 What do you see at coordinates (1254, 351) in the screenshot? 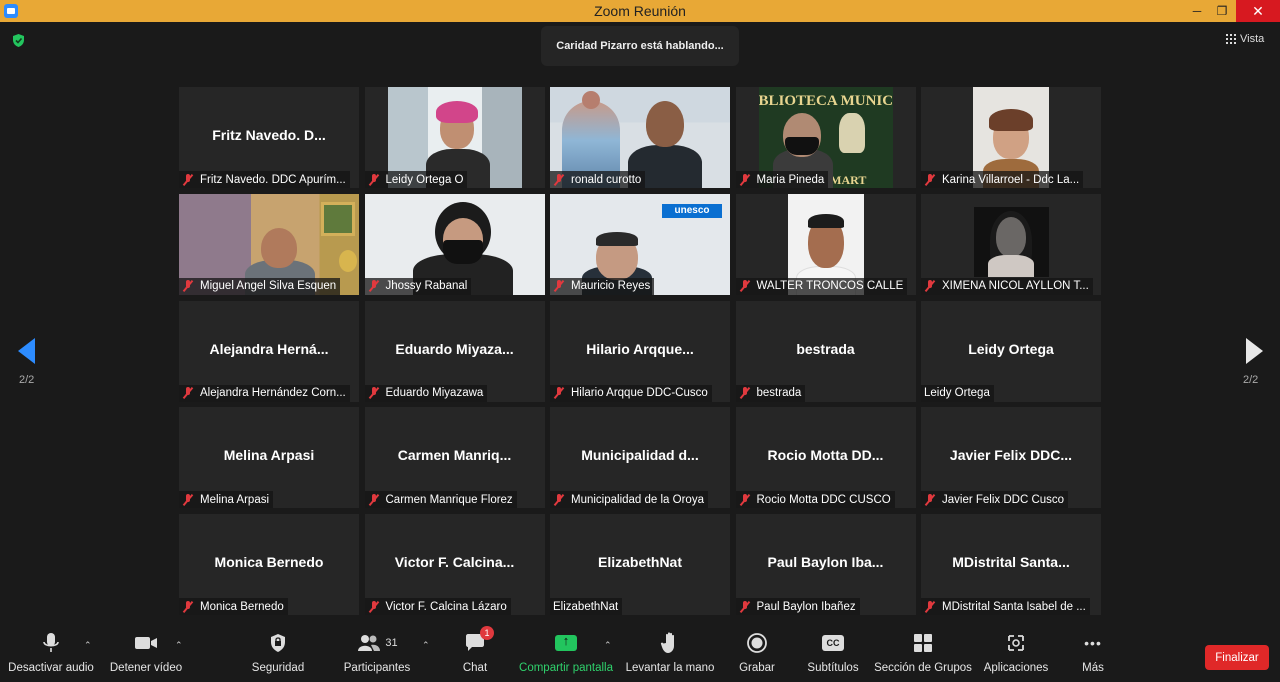
I see `next-page-arrow-icon` at bounding box center [1254, 351].